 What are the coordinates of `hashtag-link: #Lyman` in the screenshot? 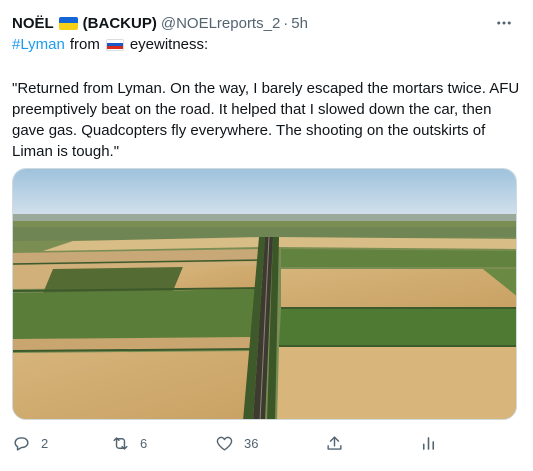 It's located at (38, 44).